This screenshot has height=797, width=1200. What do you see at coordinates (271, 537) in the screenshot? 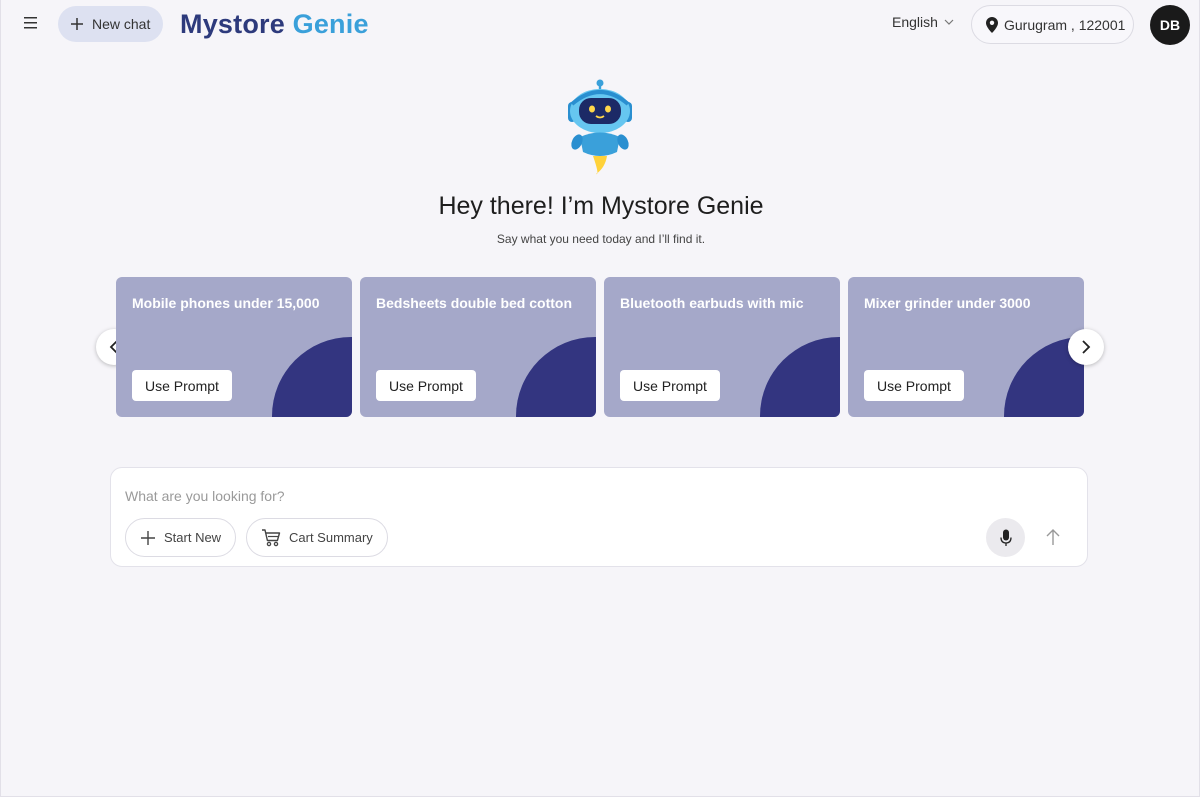
I see `cart-icon` at bounding box center [271, 537].